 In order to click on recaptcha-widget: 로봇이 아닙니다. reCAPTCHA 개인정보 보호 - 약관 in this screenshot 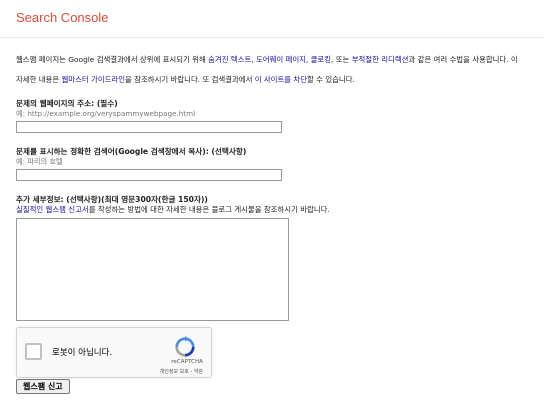, I will do `click(114, 352)`.